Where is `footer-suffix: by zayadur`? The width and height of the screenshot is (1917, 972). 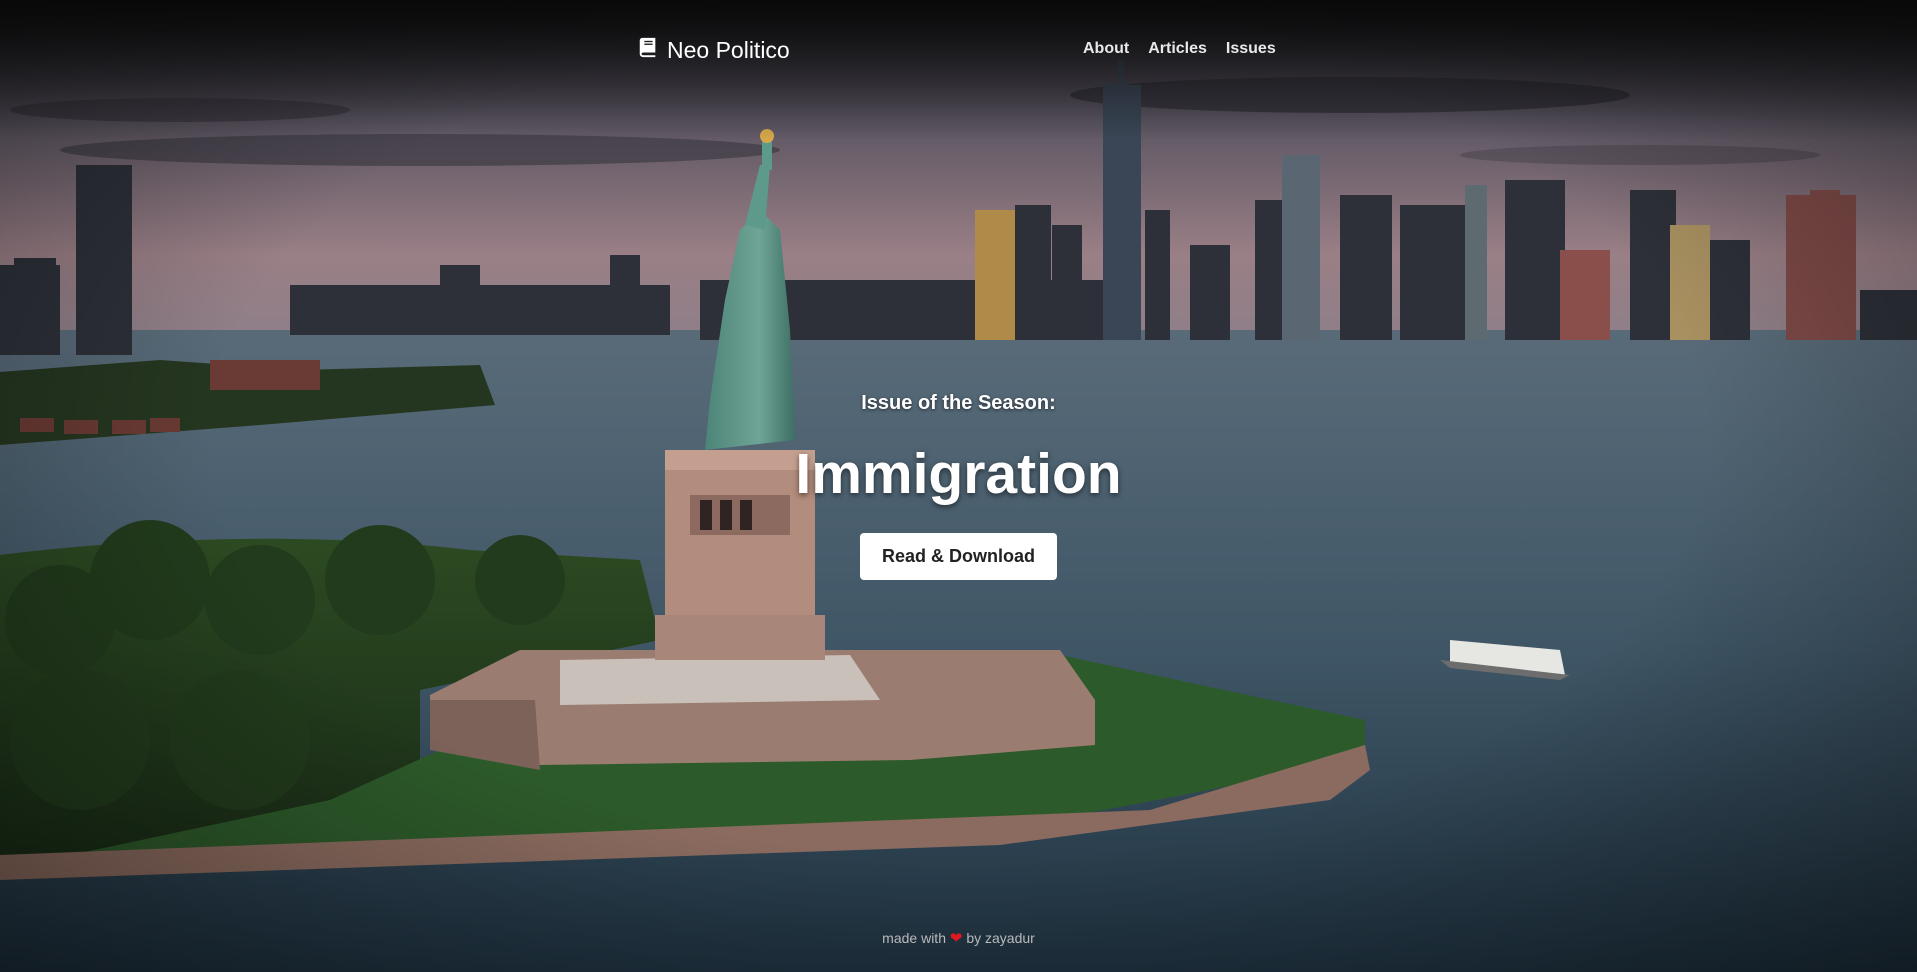
footer-suffix: by zayadur is located at coordinates (1000, 938).